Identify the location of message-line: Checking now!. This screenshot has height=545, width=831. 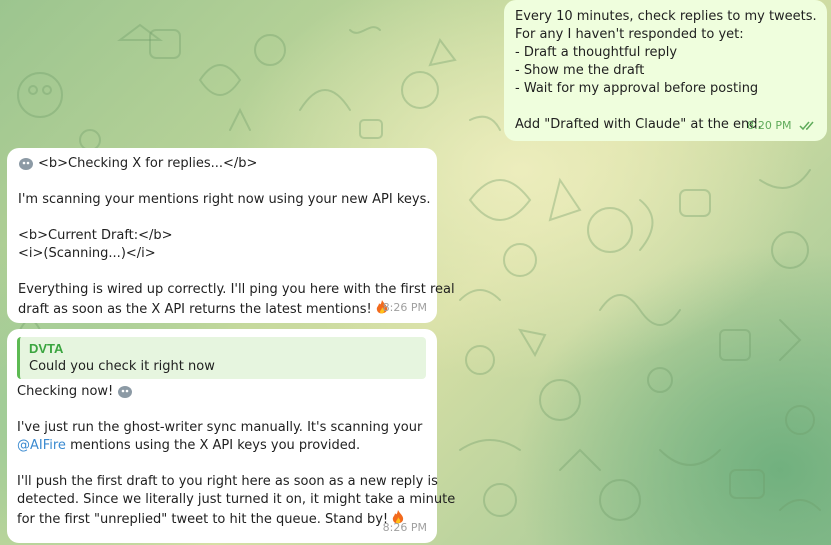
(221, 392).